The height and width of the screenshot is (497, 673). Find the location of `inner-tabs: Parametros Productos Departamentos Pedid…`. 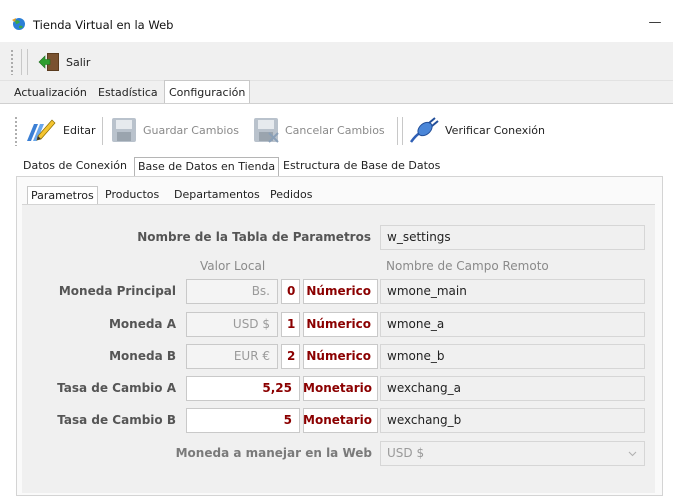

inner-tabs: Parametros Productos Departamentos Pedid… is located at coordinates (337, 196).